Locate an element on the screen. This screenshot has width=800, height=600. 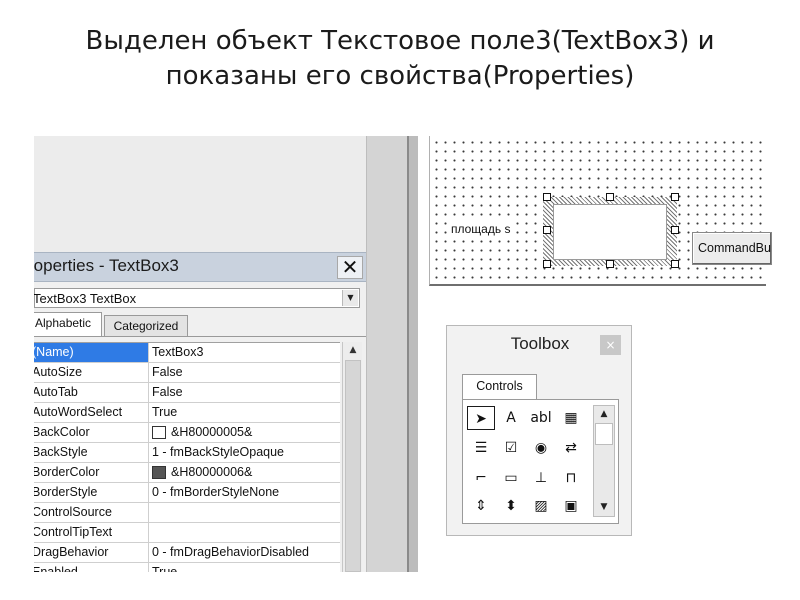
property-row: Enabled True is located at coordinates (187, 567).